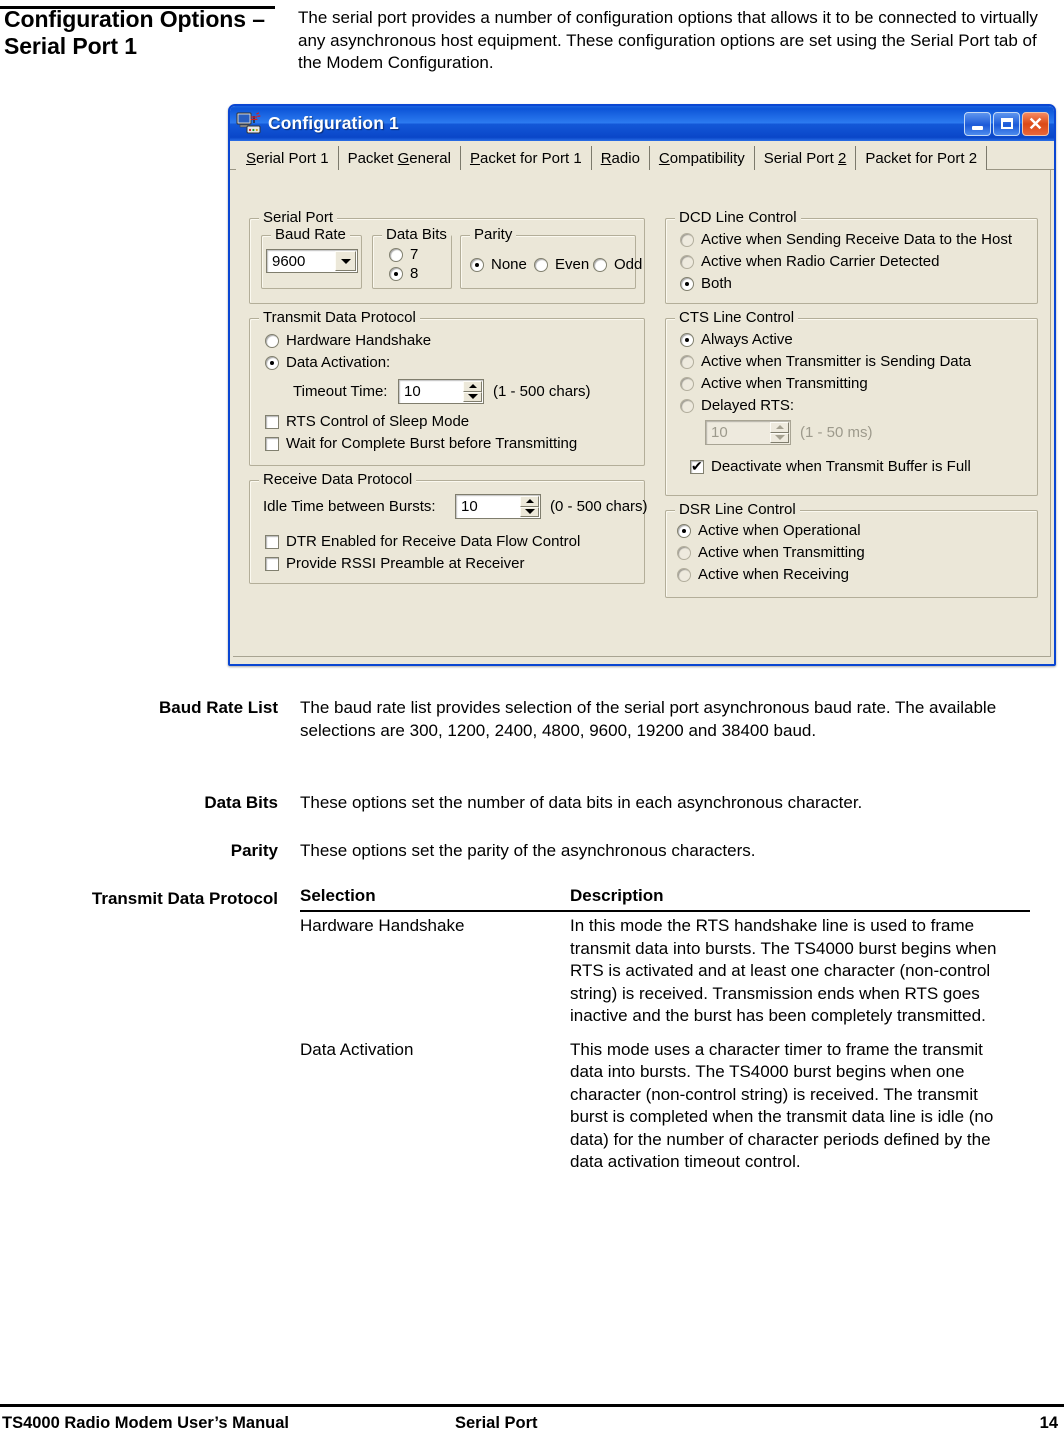 This screenshot has height=1441, width=1064. I want to click on radio-parity-odd: Odd, so click(617, 265).